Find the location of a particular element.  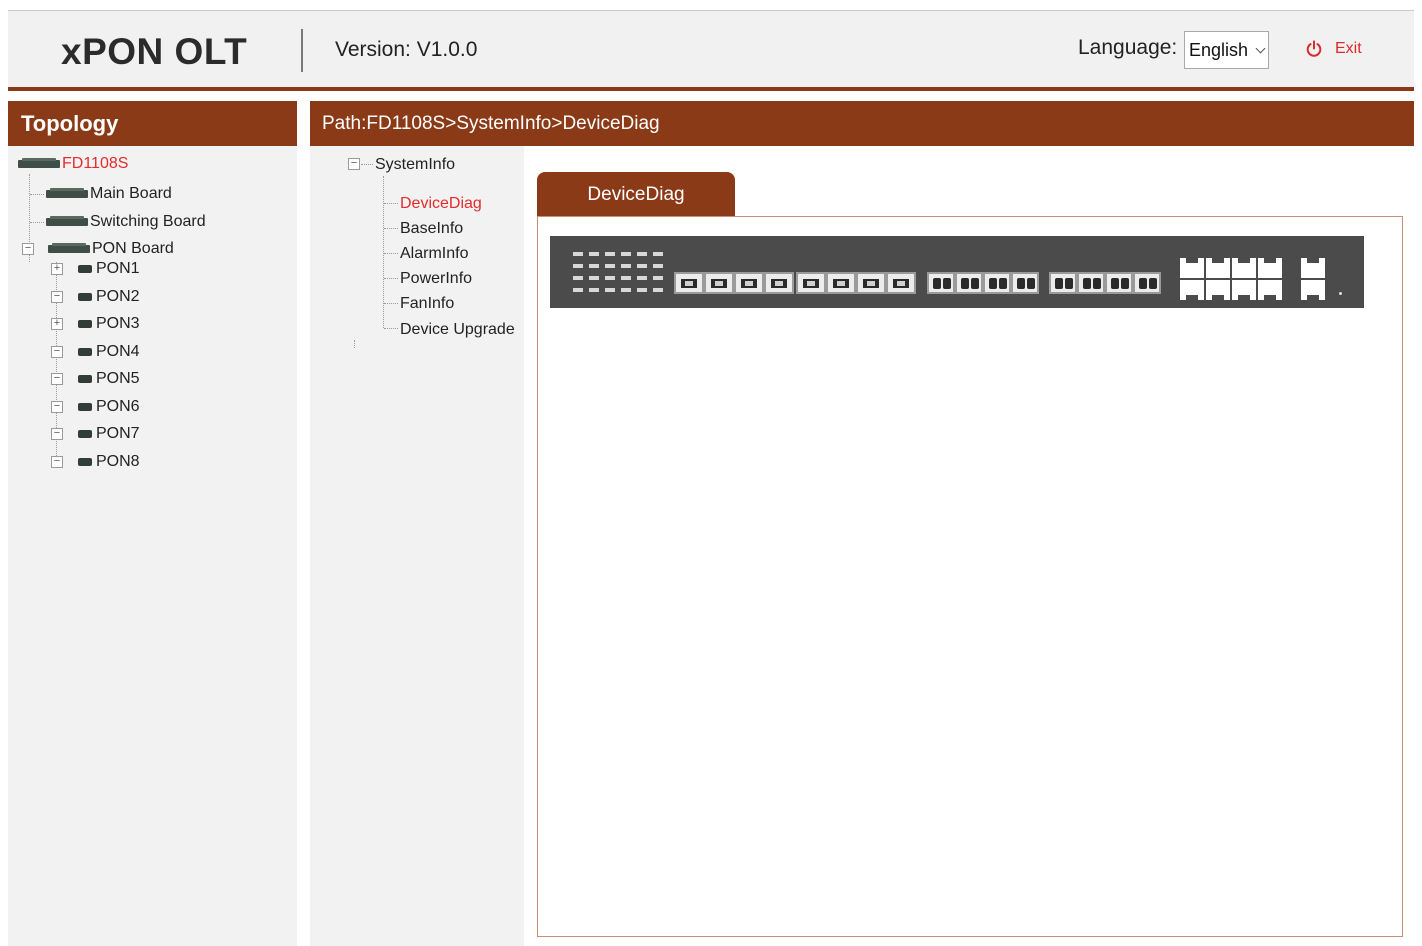

tree-node-root: FD1108S is located at coordinates (73, 164).